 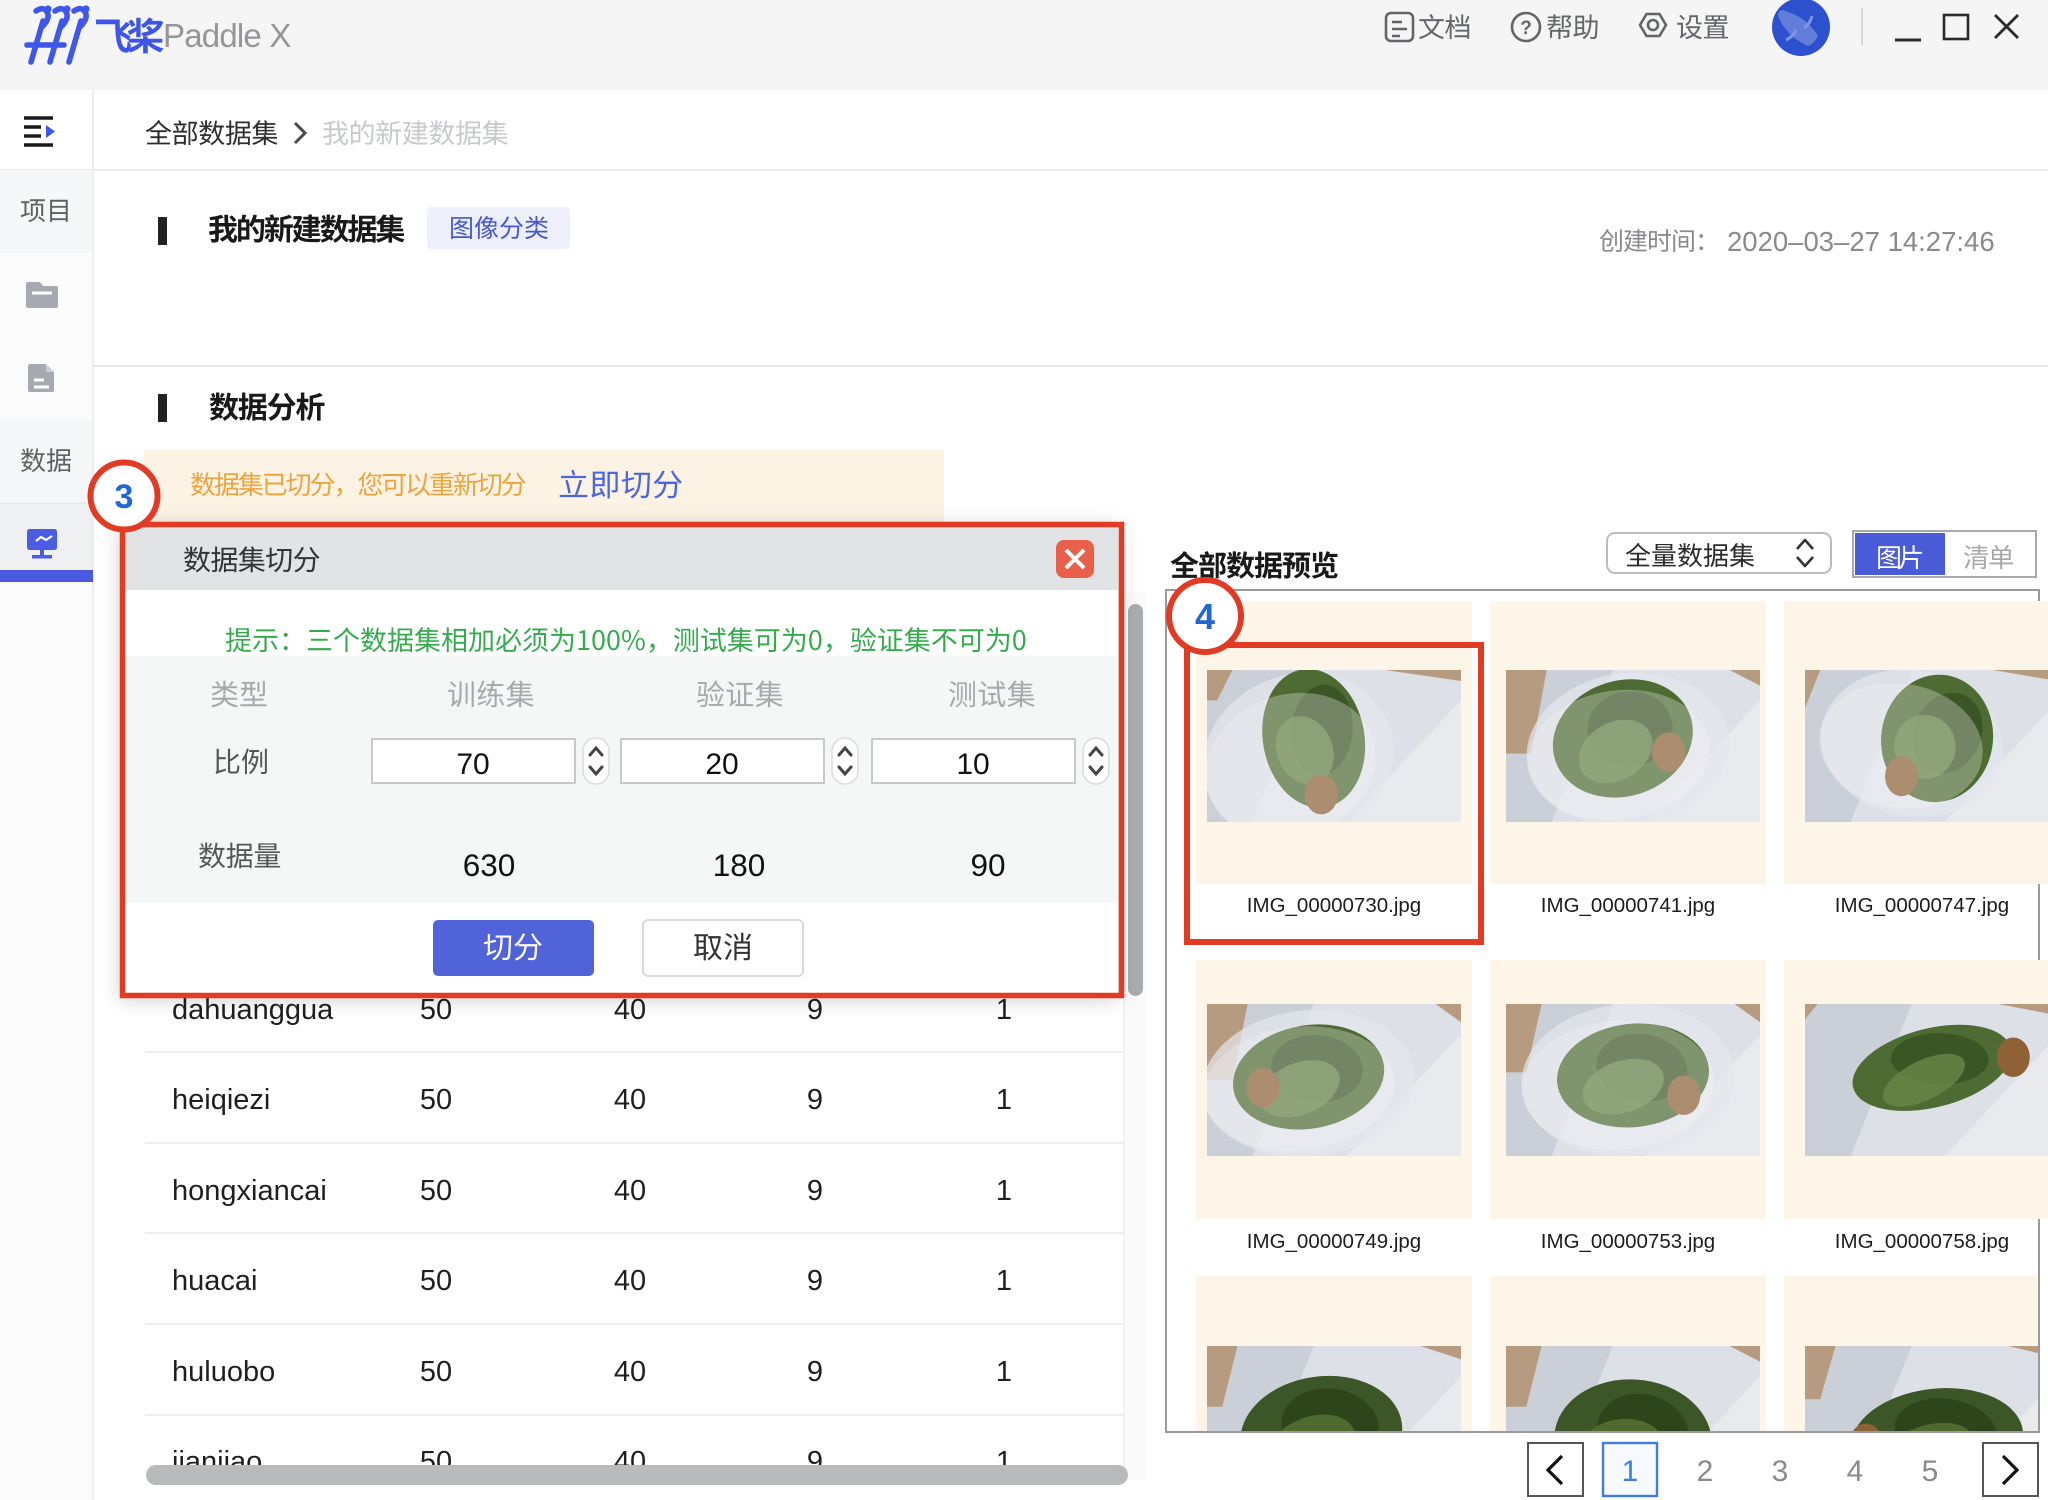 I want to click on svg-text: 10, so click(x=972, y=764).